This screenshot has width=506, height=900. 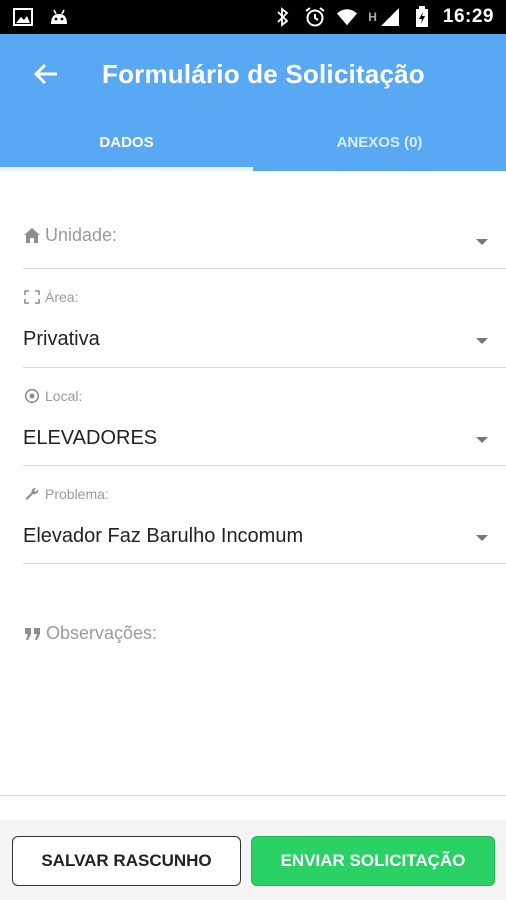 What do you see at coordinates (253, 17) in the screenshot?
I see `status-bar: H 16:29` at bounding box center [253, 17].